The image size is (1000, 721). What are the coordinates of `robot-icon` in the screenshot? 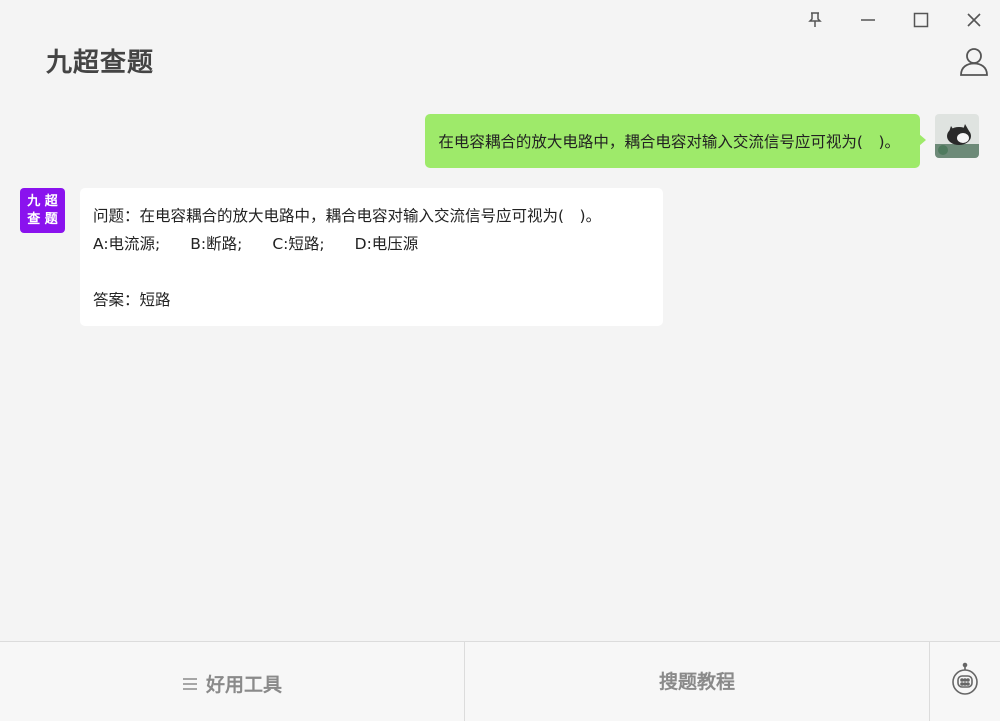 It's located at (965, 681).